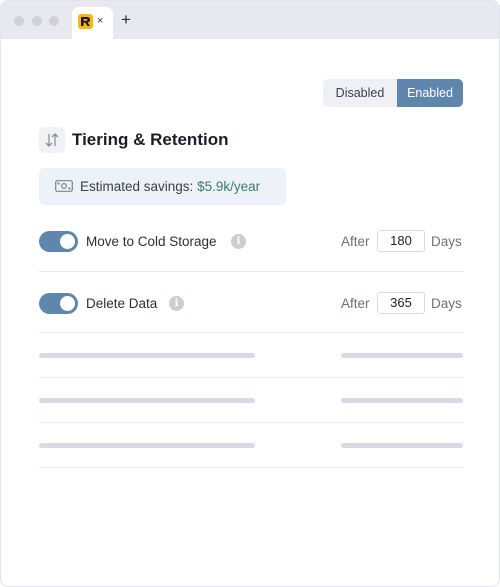  What do you see at coordinates (250, 20) in the screenshot?
I see `browser-titlebar: × +` at bounding box center [250, 20].